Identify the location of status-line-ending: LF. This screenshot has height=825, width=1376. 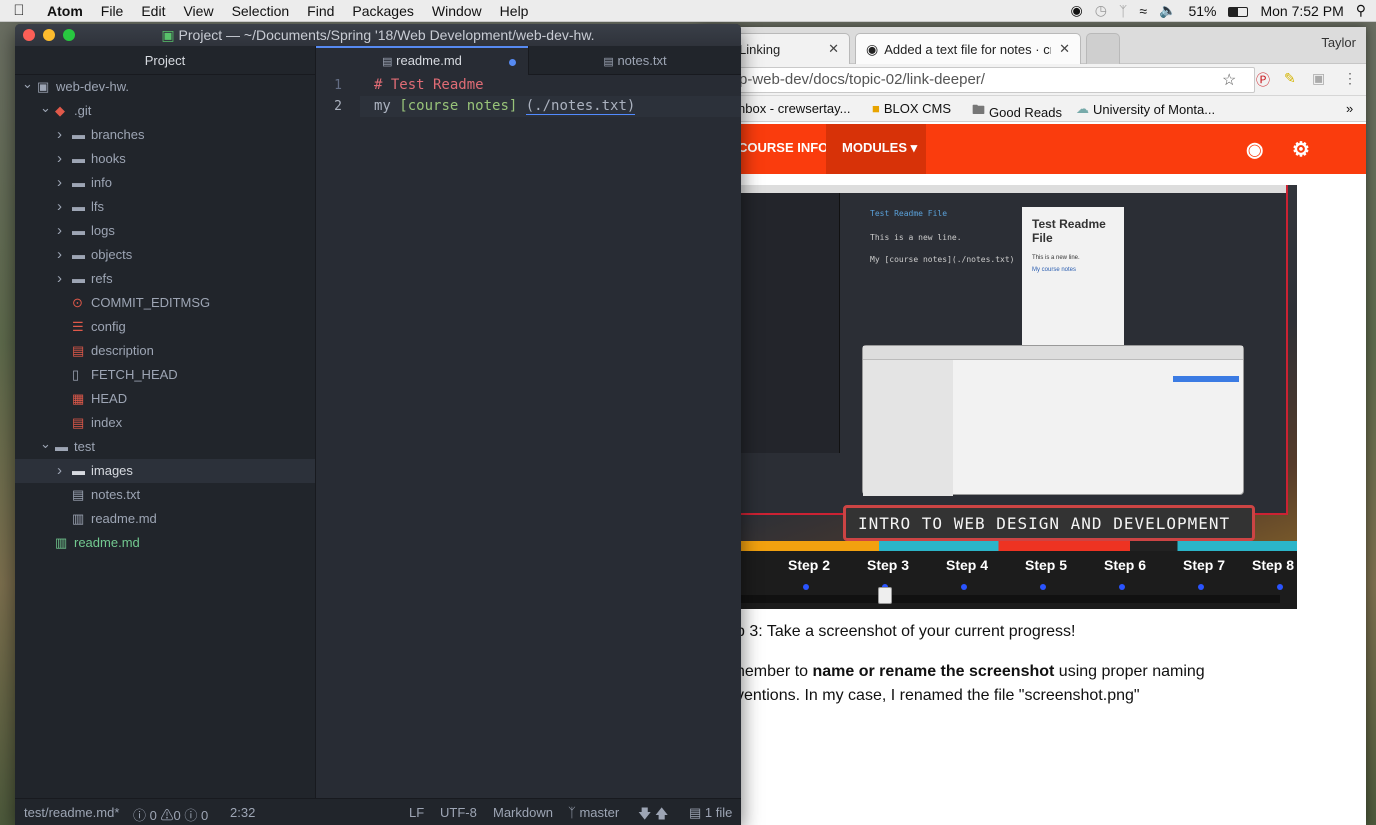
(416, 812).